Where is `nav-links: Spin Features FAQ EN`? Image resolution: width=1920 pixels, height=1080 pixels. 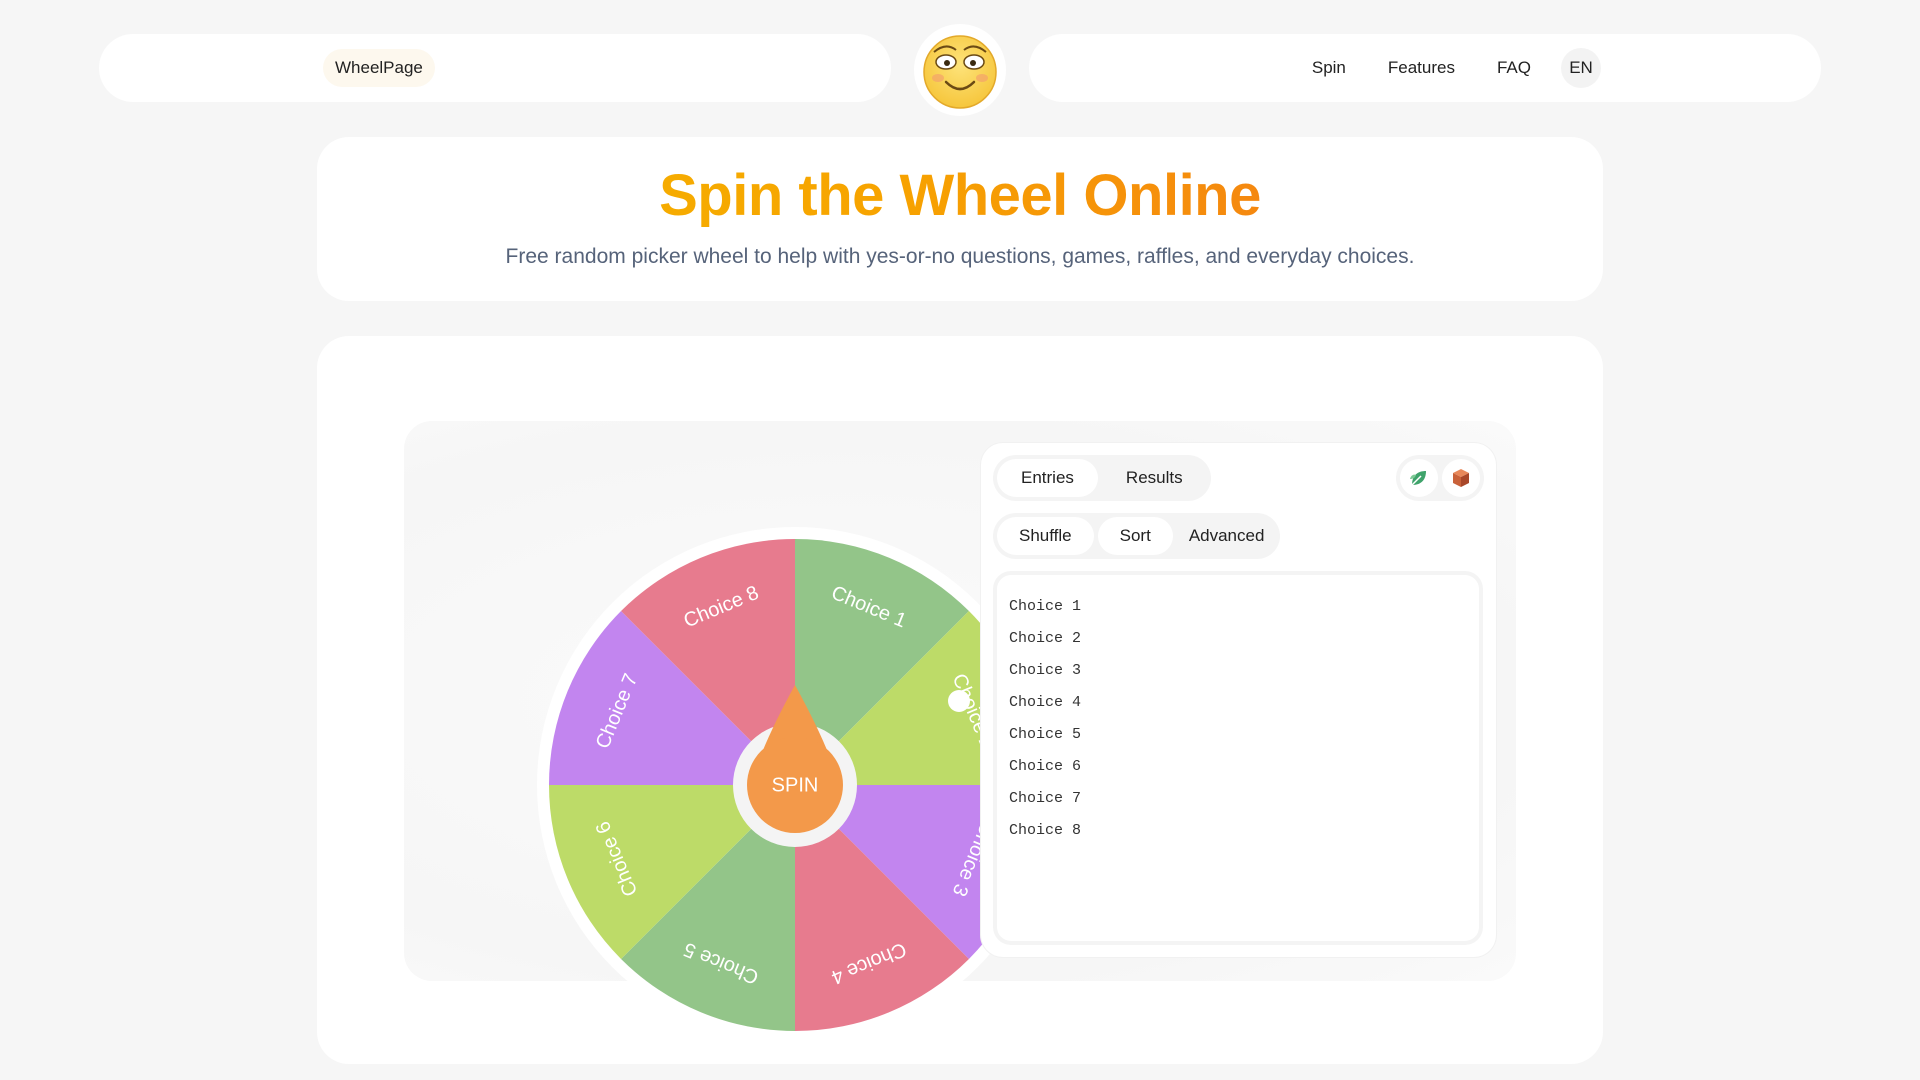
nav-links: Spin Features FAQ EN is located at coordinates (1450, 68).